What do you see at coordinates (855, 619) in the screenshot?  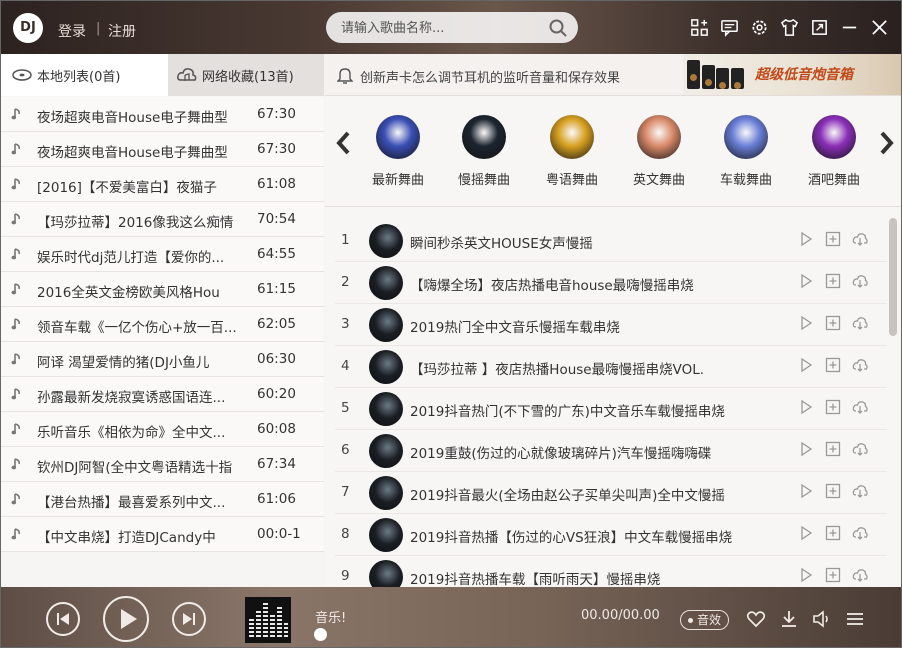 I see `playlist-menu-icon` at bounding box center [855, 619].